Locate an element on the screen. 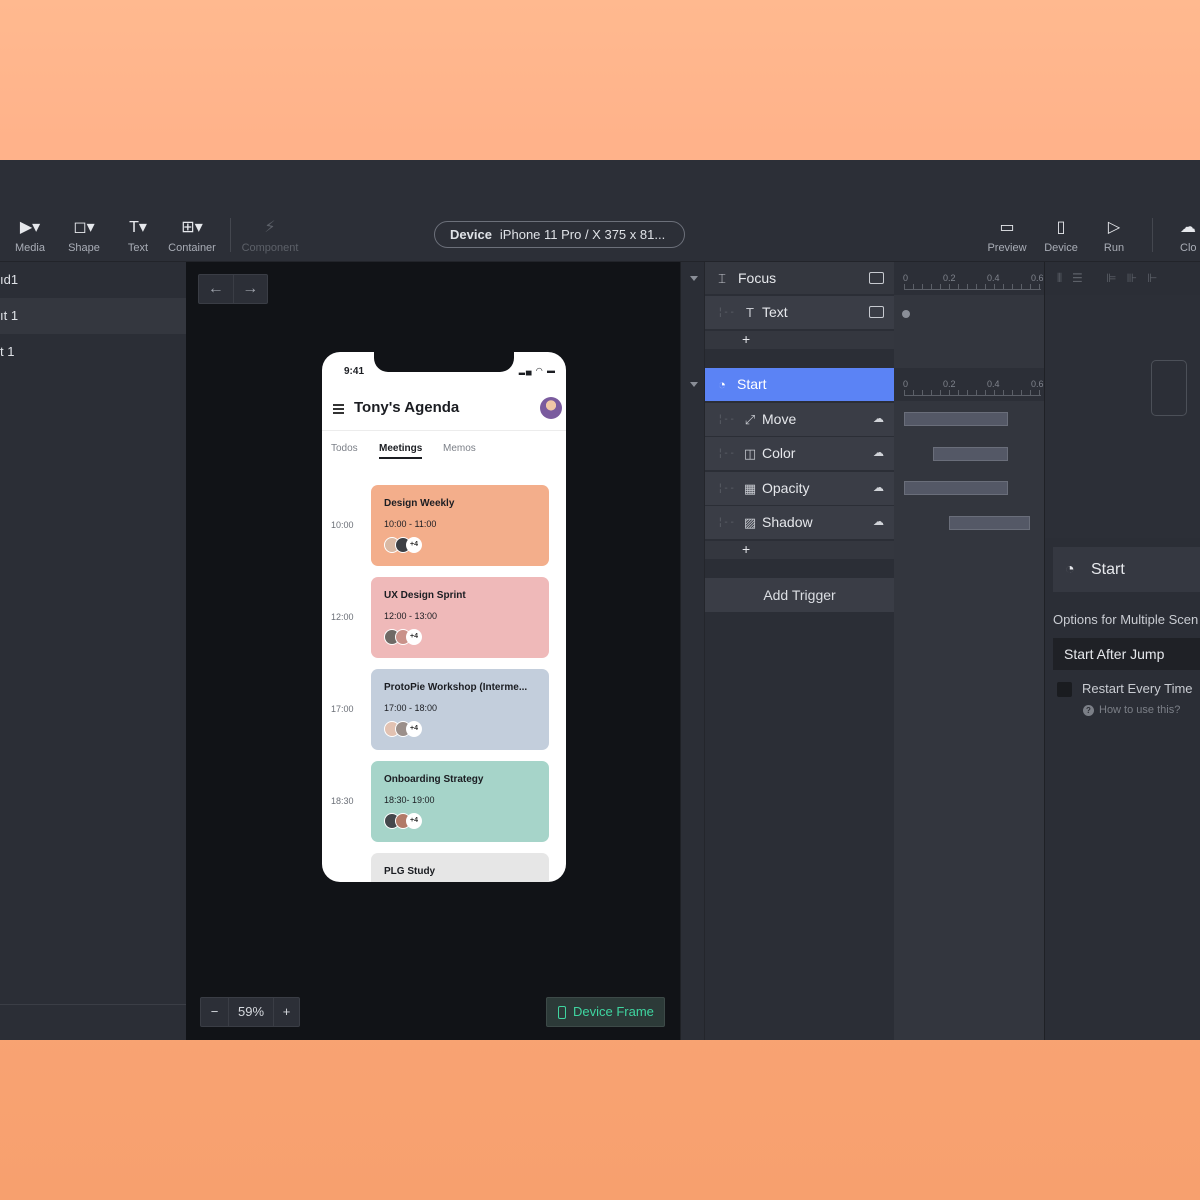  text-tool: T▾ Text is located at coordinates (138, 236).